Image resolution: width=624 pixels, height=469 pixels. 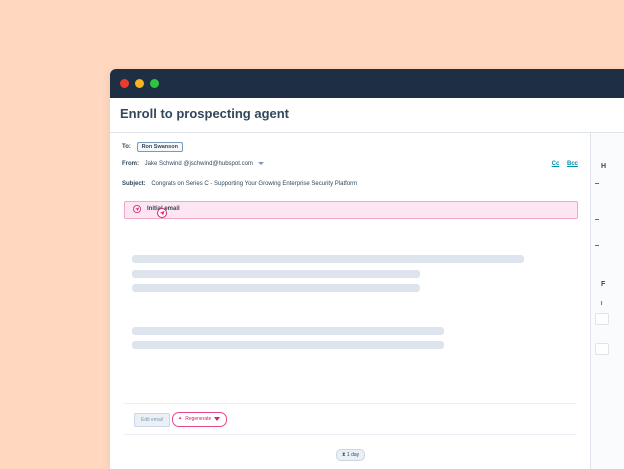 I want to click on from-row: From: Jake Schwind @jschwind@hubspot.com, so click(x=193, y=164).